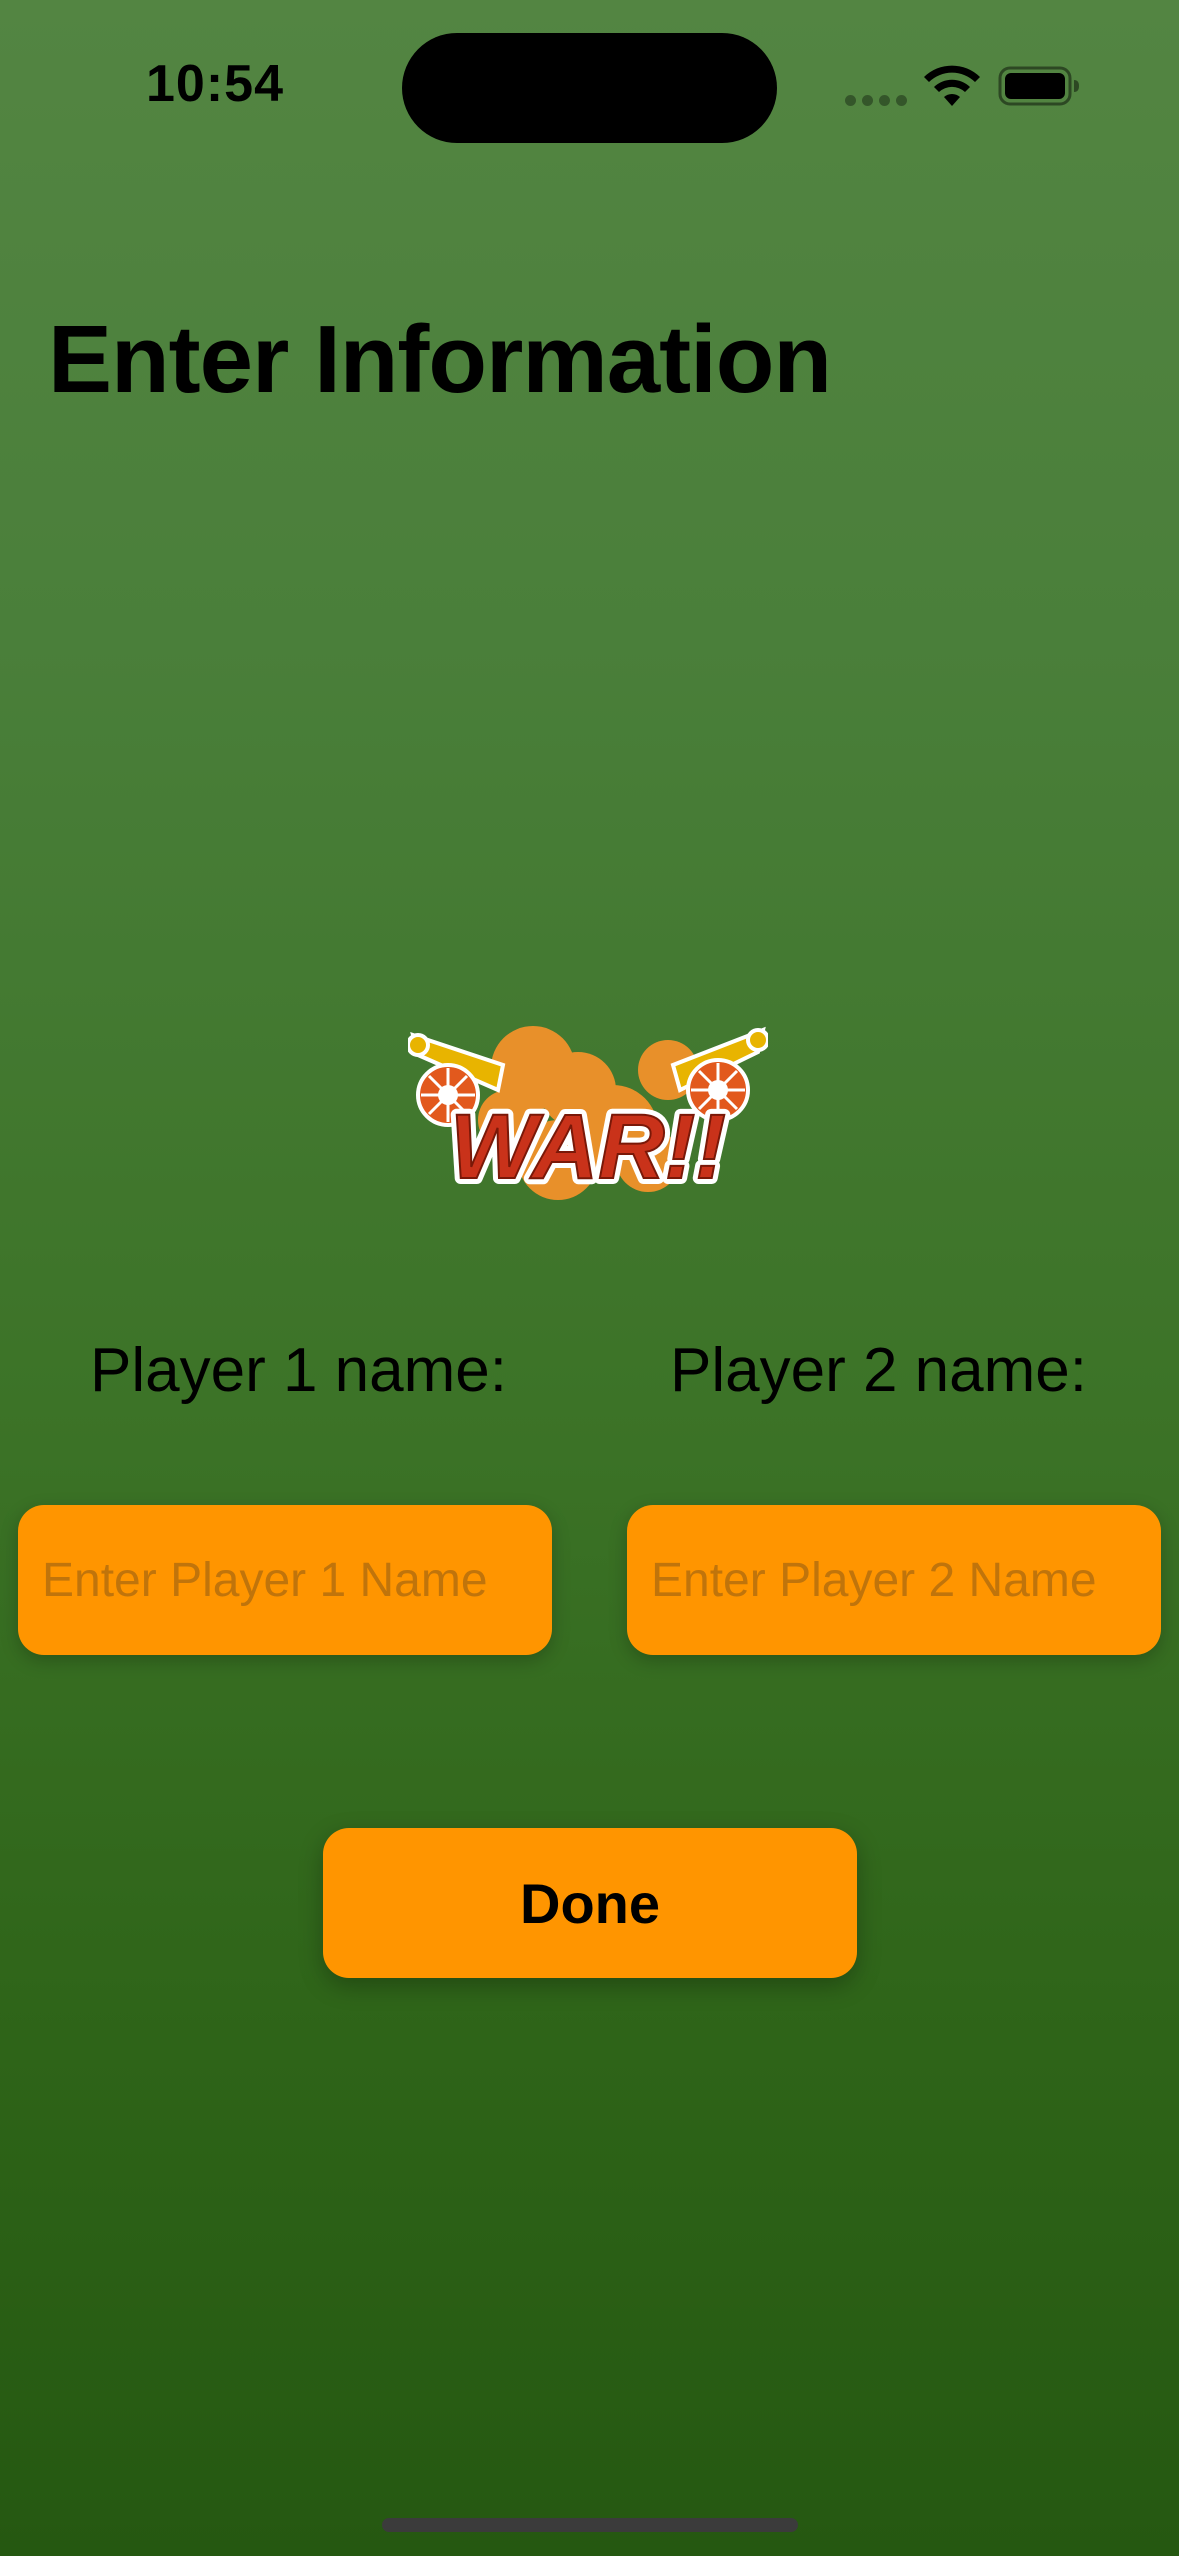 The height and width of the screenshot is (2556, 1179). What do you see at coordinates (440, 359) in the screenshot?
I see `page-title: Enter Information` at bounding box center [440, 359].